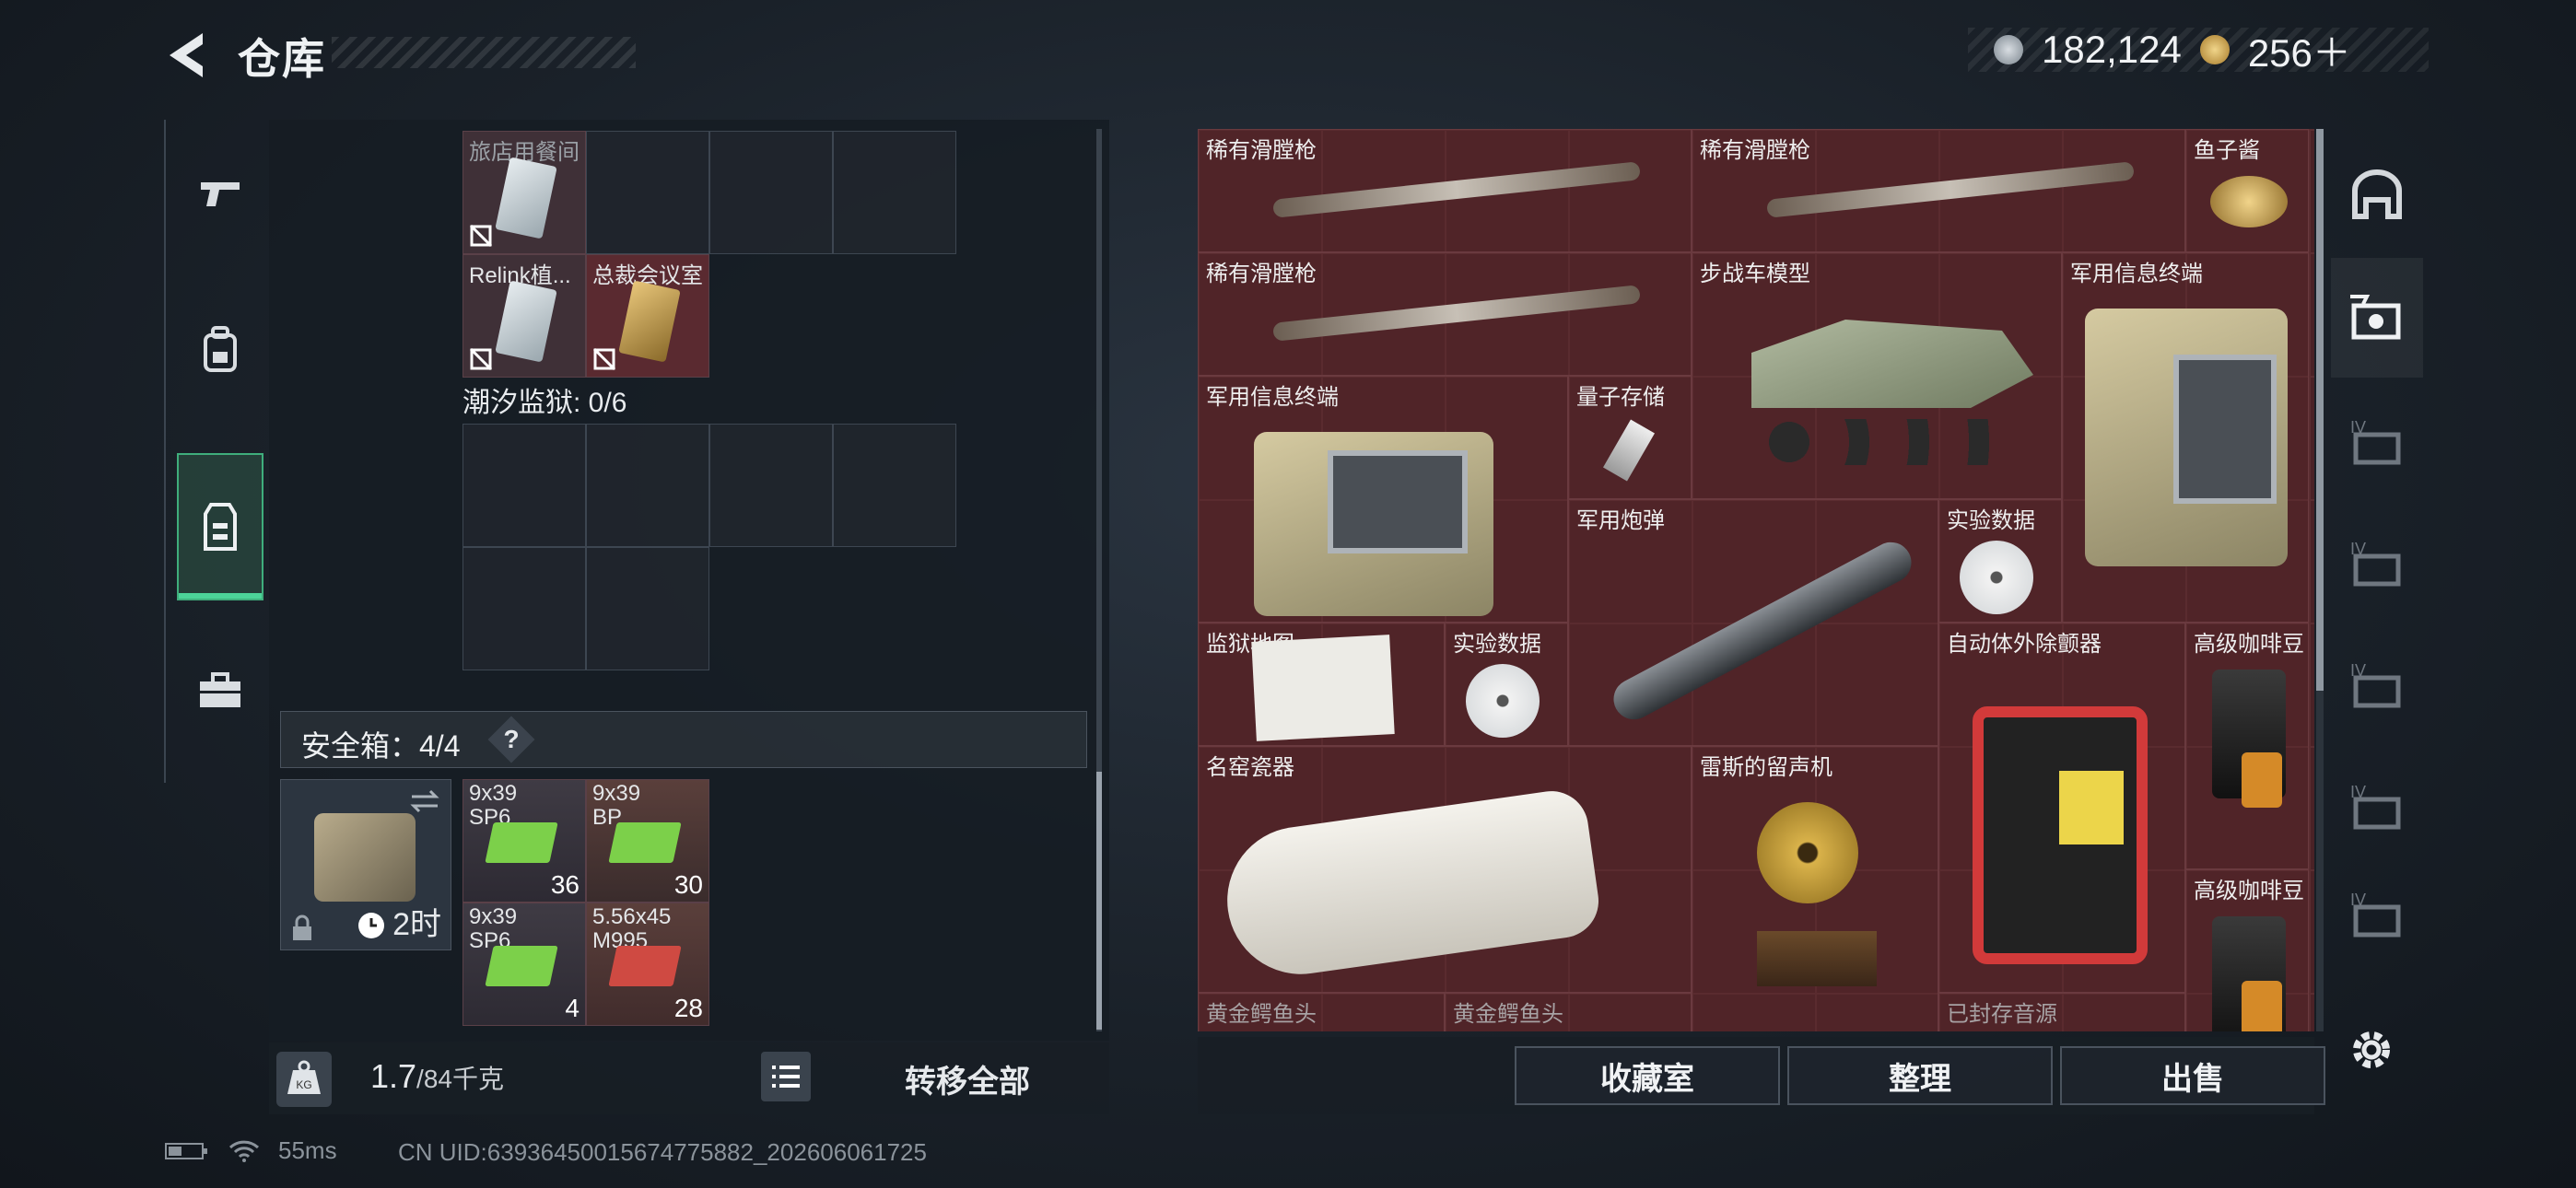 The width and height of the screenshot is (2576, 1188). What do you see at coordinates (2091, 807) in the screenshot?
I see `aed-label-icon` at bounding box center [2091, 807].